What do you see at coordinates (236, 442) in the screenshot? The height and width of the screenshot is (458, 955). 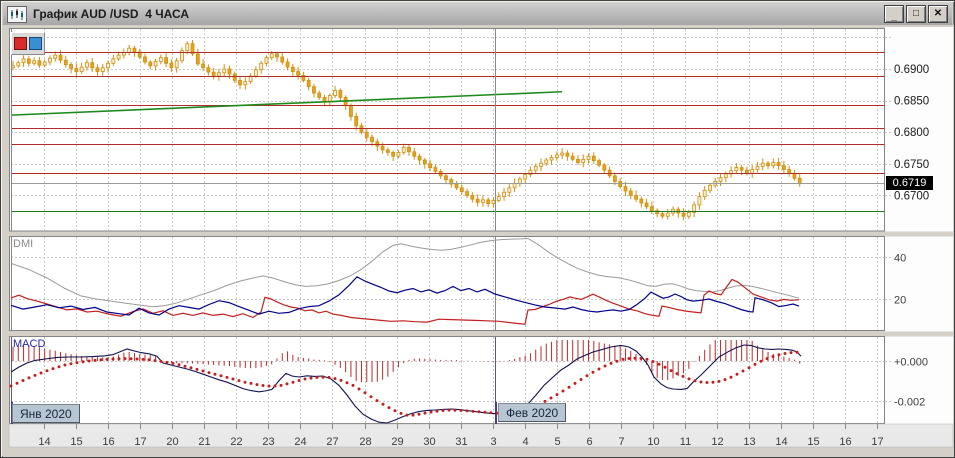 I see `date-tick-label: 22` at bounding box center [236, 442].